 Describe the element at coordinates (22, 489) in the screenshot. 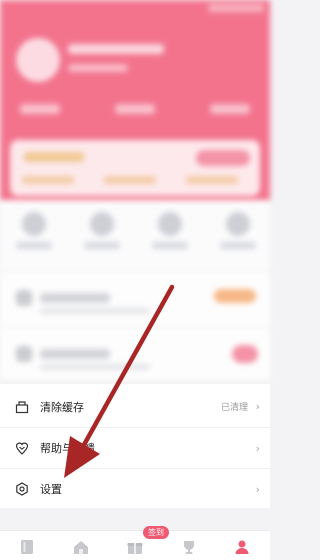

I see `gear-icon` at that location.